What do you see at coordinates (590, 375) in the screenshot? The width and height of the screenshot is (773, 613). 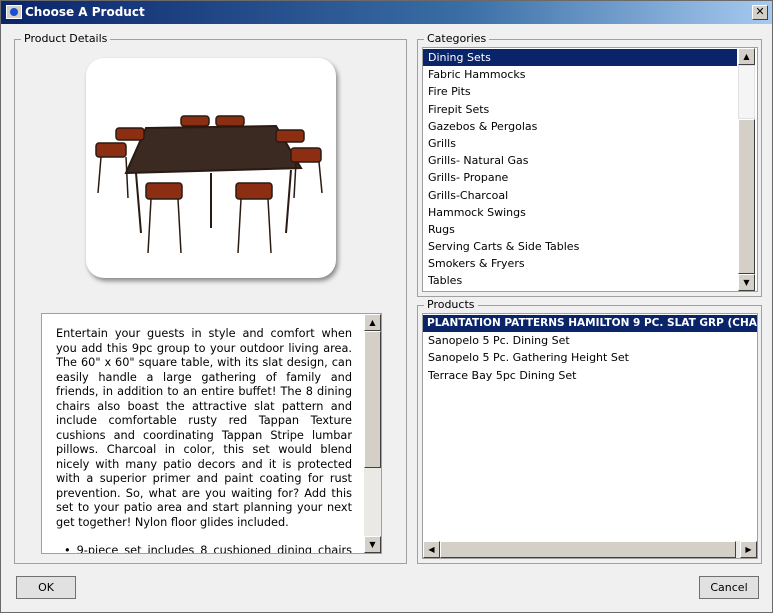 I see `product-item: Terrace Bay 5pc Dining Set` at bounding box center [590, 375].